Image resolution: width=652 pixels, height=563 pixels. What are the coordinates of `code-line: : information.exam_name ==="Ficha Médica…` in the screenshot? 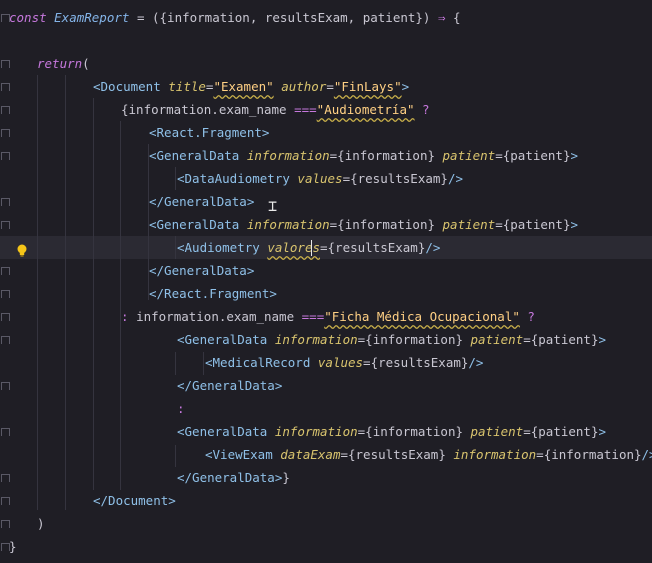 It's located at (326, 316).